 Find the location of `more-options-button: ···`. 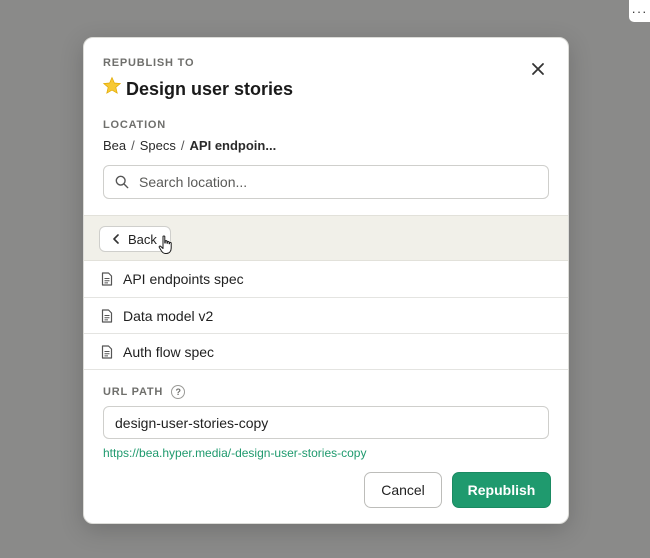

more-options-button: ··· is located at coordinates (639, 11).